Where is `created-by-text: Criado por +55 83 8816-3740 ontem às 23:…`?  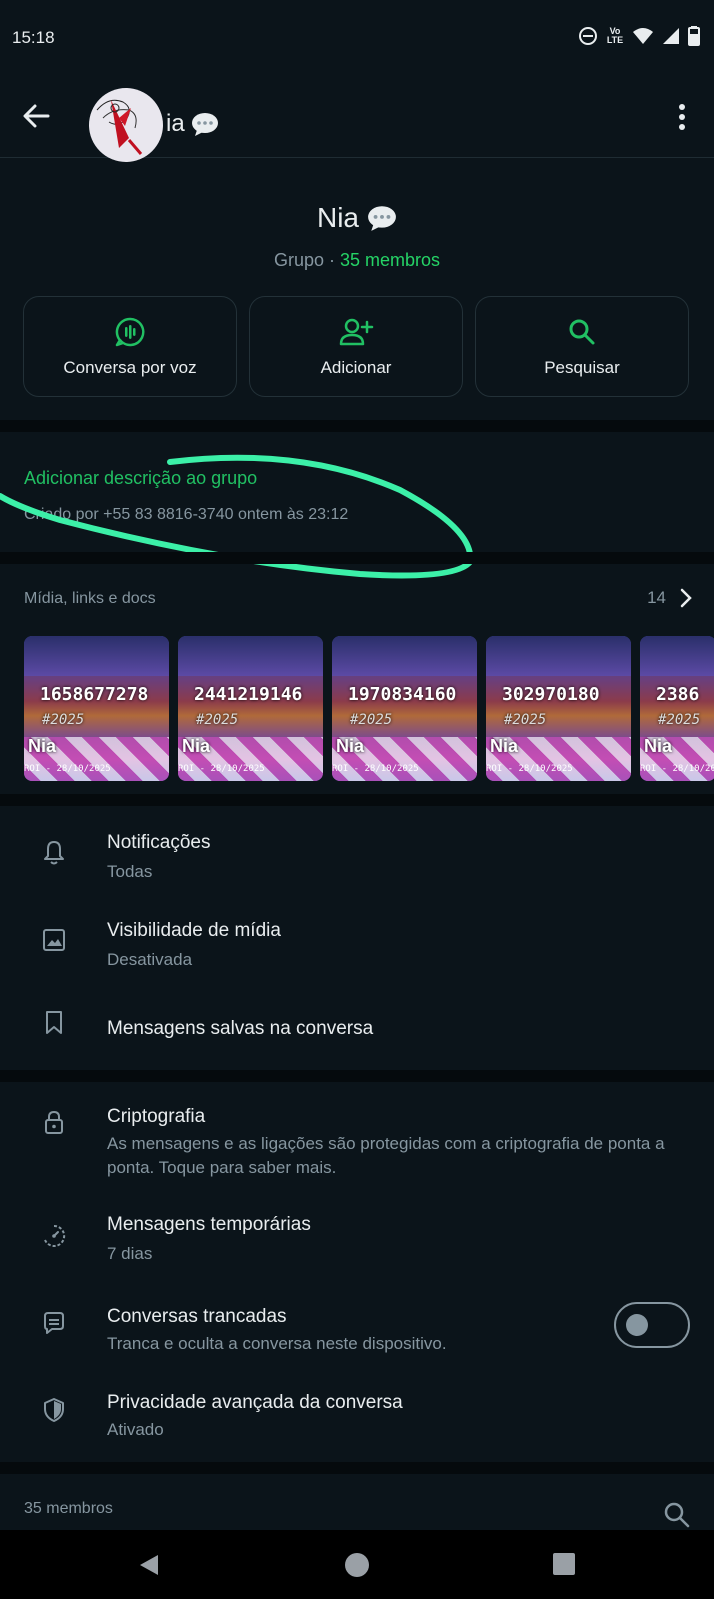 created-by-text: Criado por +55 83 8816-3740 ontem às 23:… is located at coordinates (186, 514).